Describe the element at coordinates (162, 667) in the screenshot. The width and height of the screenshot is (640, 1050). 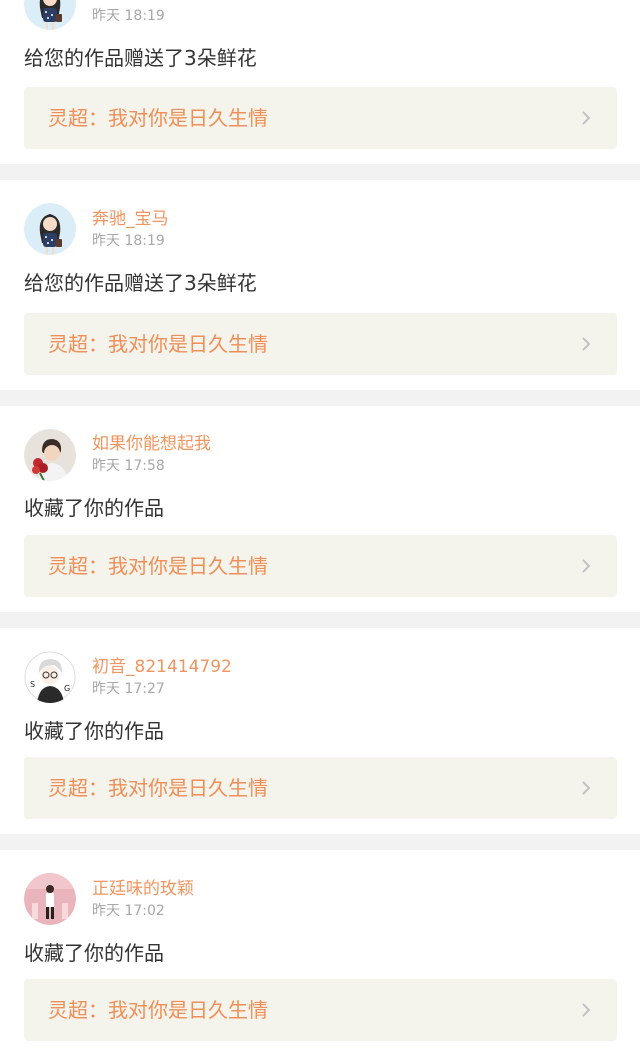
I see `username: 初音_821414792` at that location.